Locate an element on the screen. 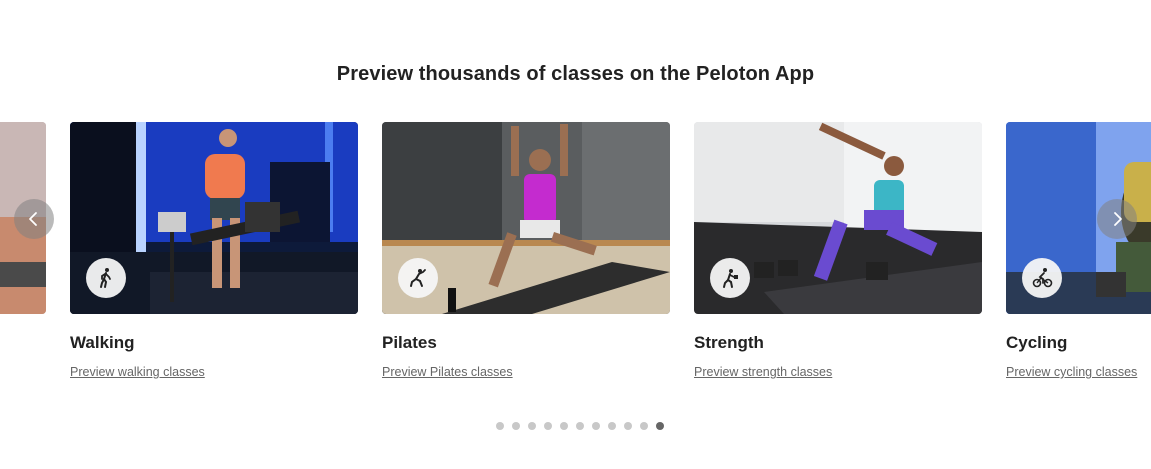 Image resolution: width=1151 pixels, height=469 pixels. preview-walking-link: Preview walking classes is located at coordinates (137, 372).